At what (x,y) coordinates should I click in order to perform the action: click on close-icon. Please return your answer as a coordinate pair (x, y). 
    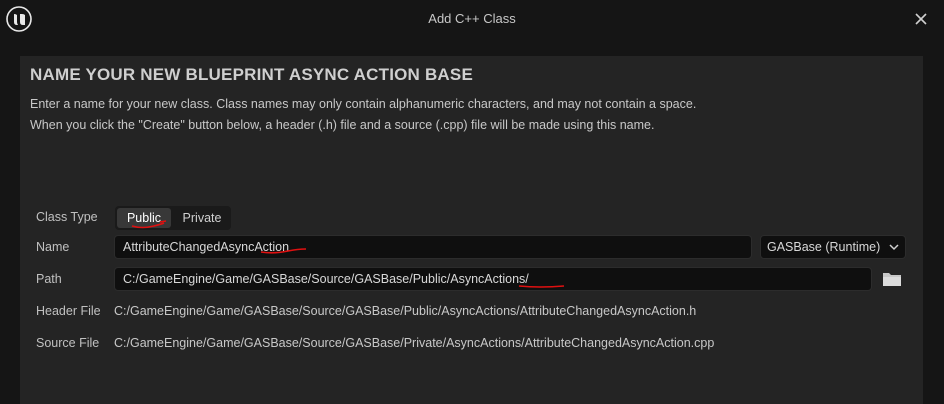
    Looking at the image, I should click on (921, 19).